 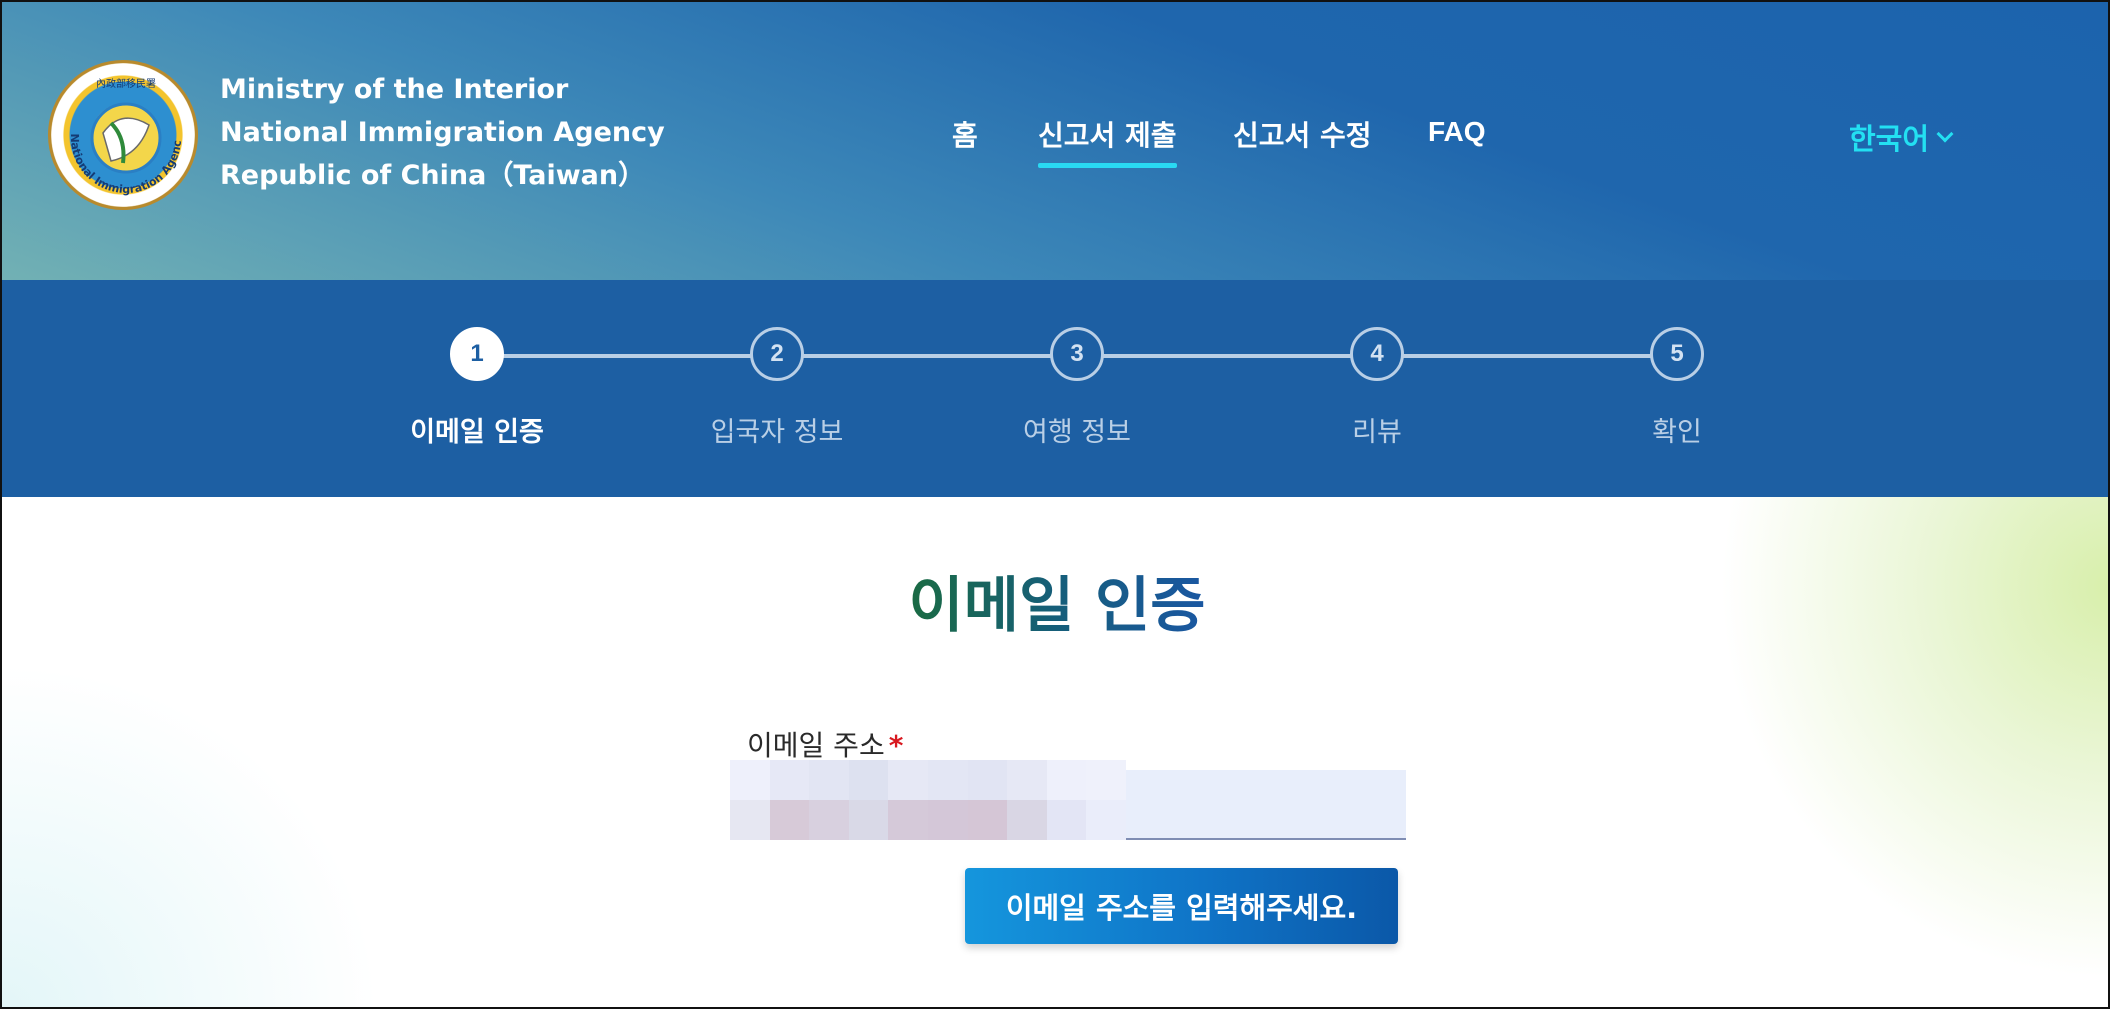 What do you see at coordinates (394, 89) in the screenshot?
I see `agency-line-1: Ministry of the Interior` at bounding box center [394, 89].